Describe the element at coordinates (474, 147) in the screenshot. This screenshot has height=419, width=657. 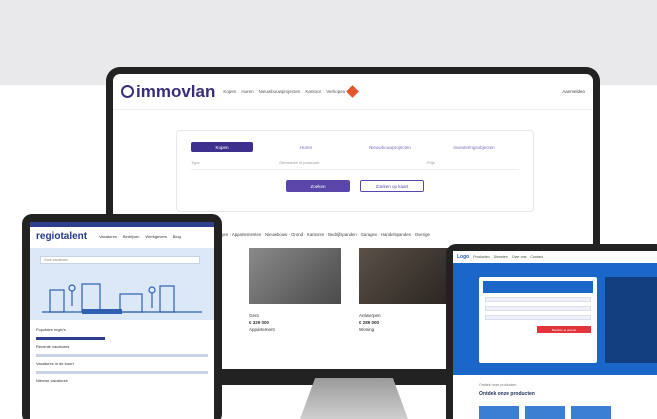
I see `tab-investering: Investeringsobjecten` at that location.